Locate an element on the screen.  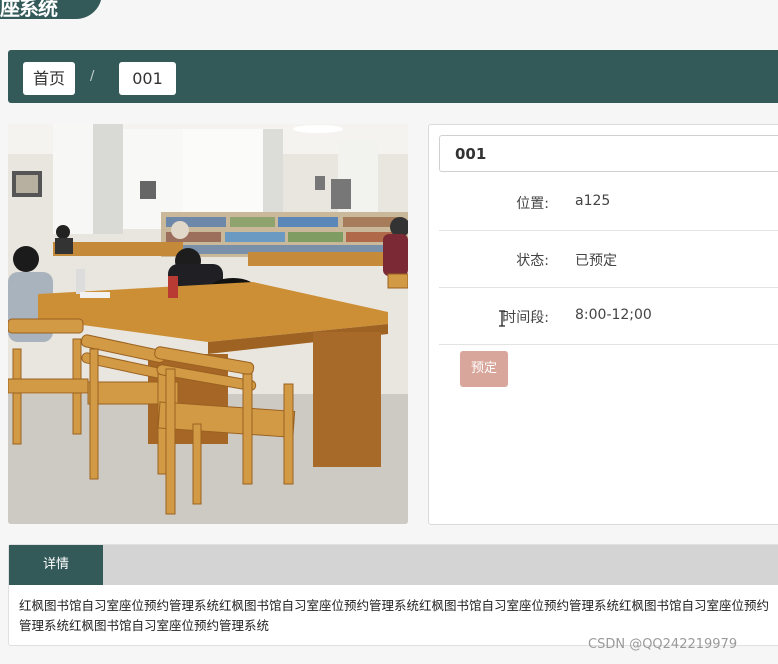
status-row: 状态: 已预定 is located at coordinates (608, 259).